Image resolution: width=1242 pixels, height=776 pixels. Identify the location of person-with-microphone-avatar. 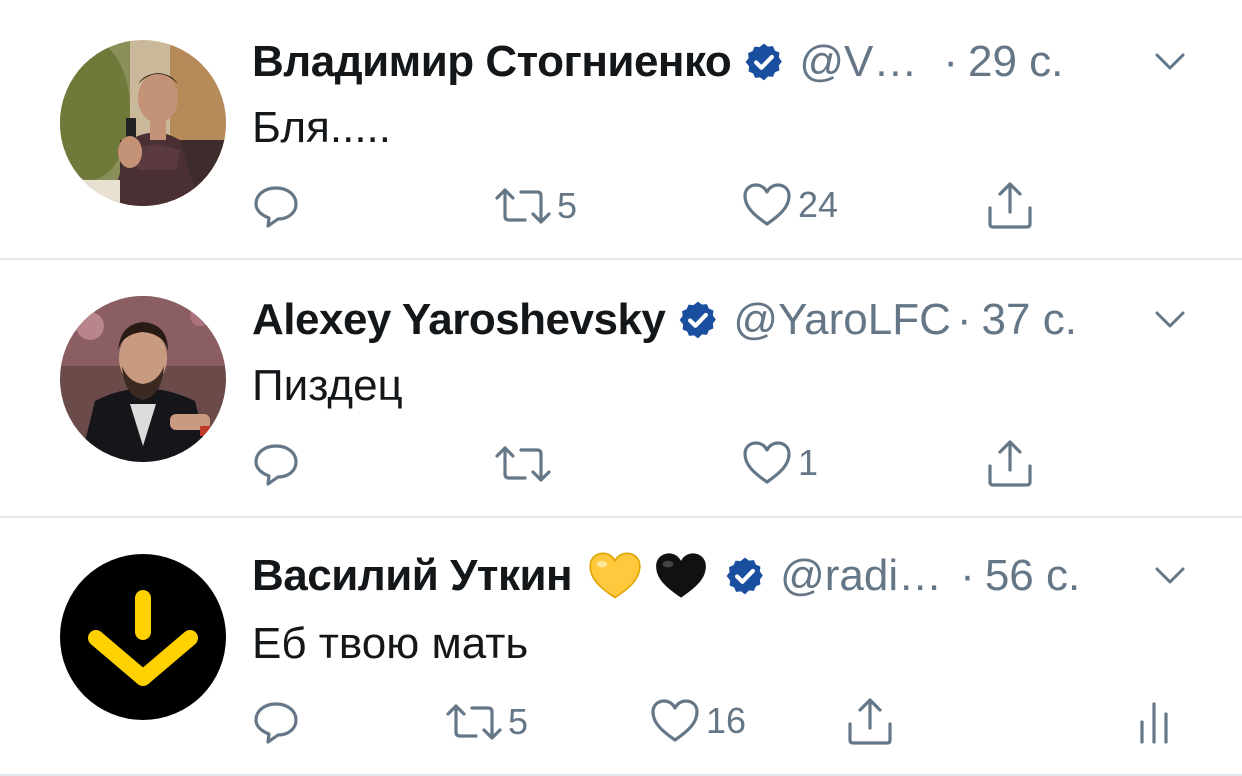
(143, 123).